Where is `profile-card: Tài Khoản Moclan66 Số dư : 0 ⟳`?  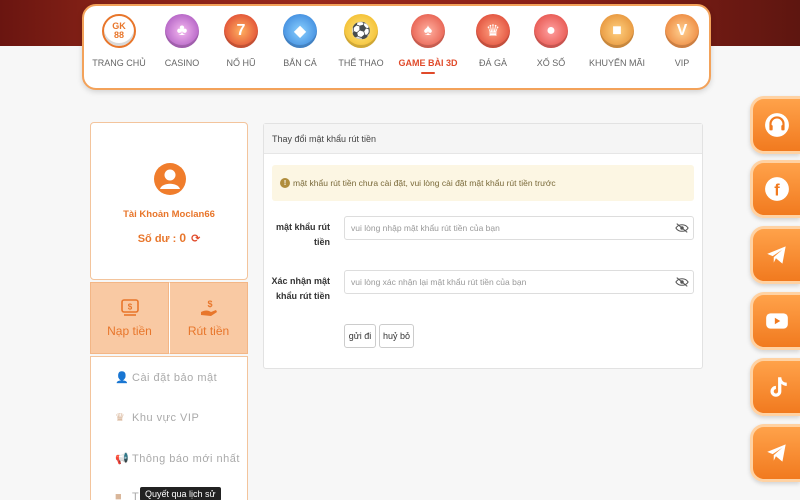 profile-card: Tài Khoản Moclan66 Số dư : 0 ⟳ is located at coordinates (169, 201).